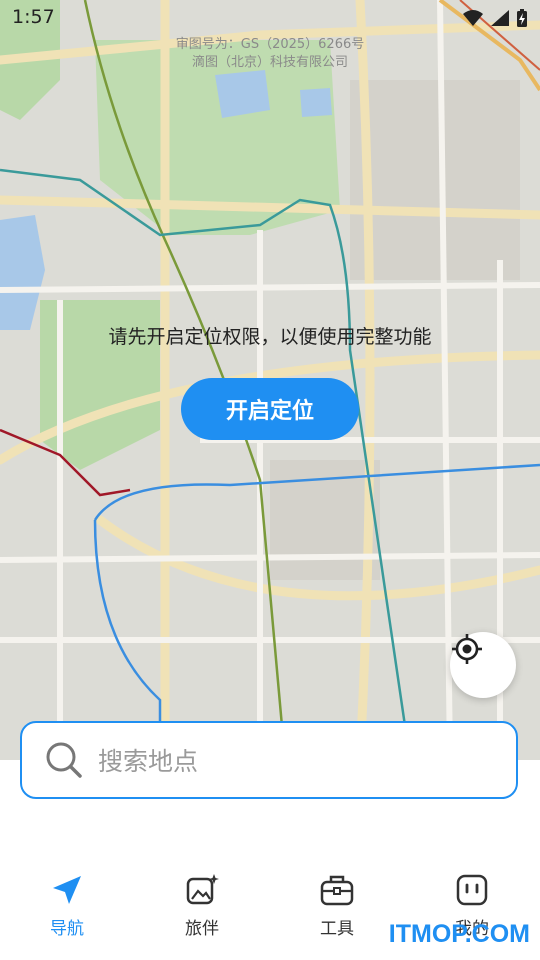  I want to click on tab-label: 旅伴, so click(202, 929).